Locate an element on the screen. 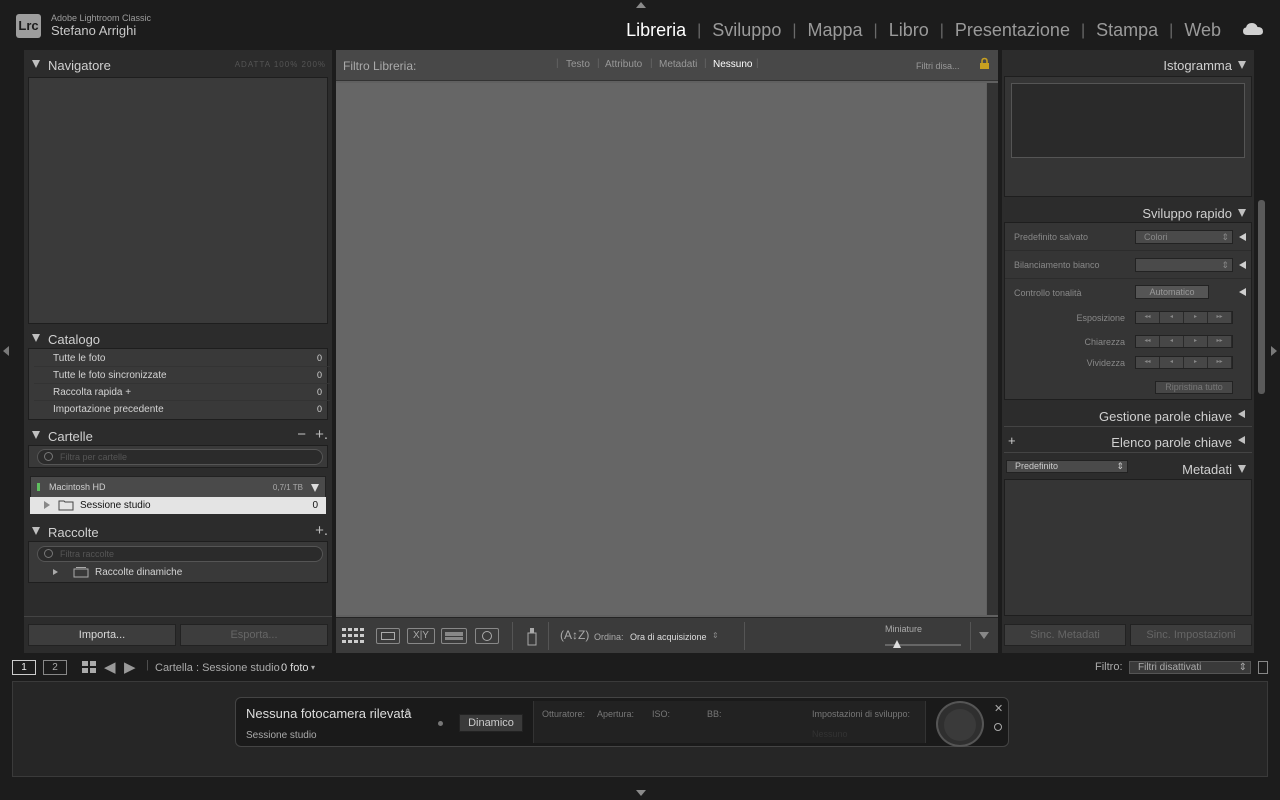 The image size is (1280, 800). painter-spray-icon is located at coordinates (532, 636).